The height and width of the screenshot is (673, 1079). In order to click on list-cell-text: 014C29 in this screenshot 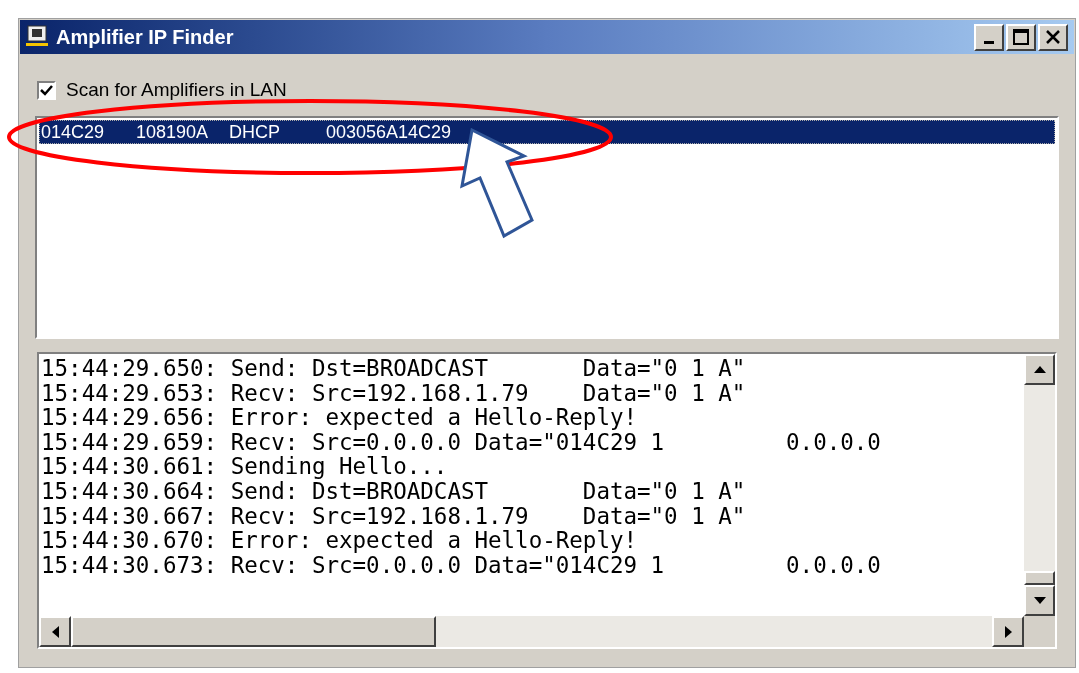, I will do `click(73, 132)`.